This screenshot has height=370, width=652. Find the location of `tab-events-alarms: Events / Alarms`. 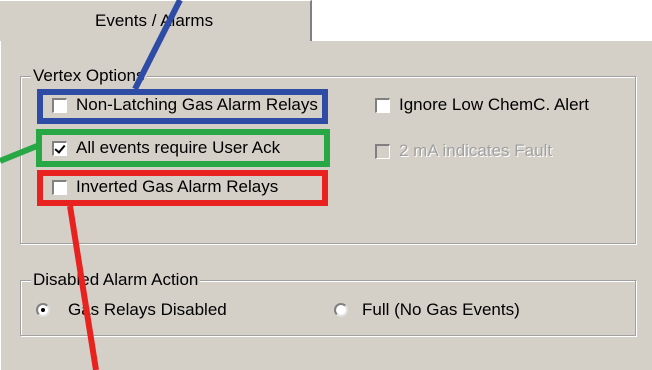

tab-events-alarms: Events / Alarms is located at coordinates (156, 20).